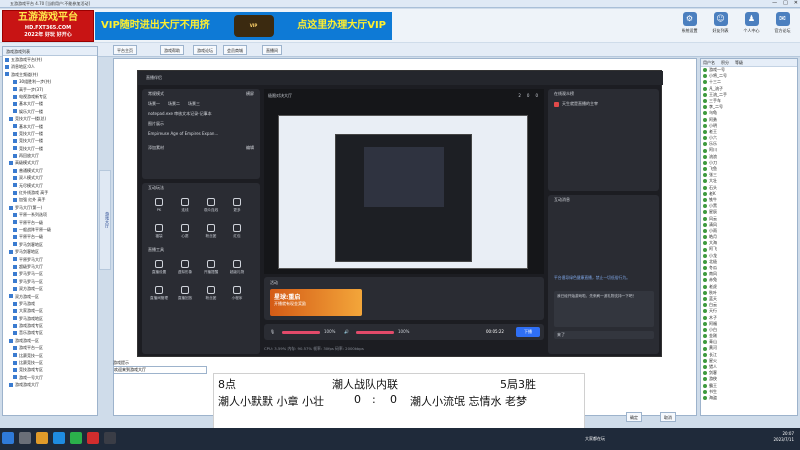 The width and height of the screenshot is (800, 450). What do you see at coordinates (59, 438) in the screenshot?
I see `browser-icon` at bounding box center [59, 438].